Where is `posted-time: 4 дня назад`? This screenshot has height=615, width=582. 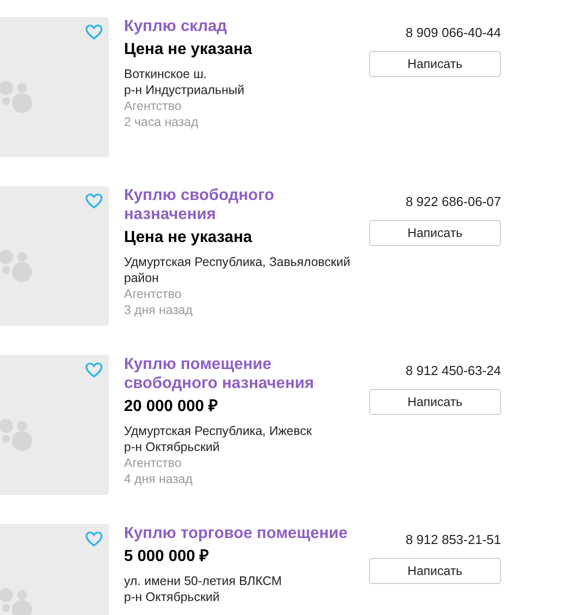
posted-time: 4 дня назад is located at coordinates (159, 479).